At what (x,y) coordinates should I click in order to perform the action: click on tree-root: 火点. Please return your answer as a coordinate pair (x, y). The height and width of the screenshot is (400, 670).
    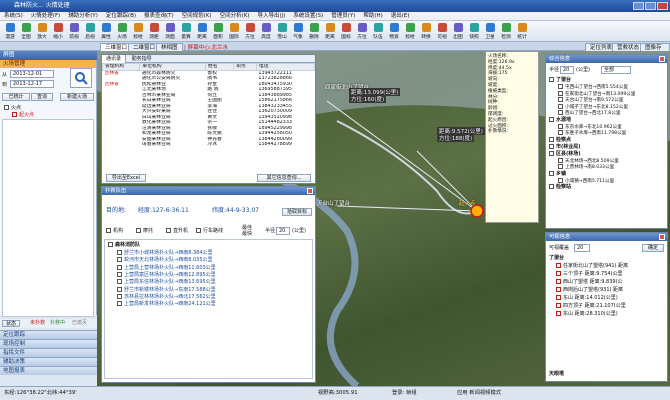
    Looking at the image, I should click on (12, 108).